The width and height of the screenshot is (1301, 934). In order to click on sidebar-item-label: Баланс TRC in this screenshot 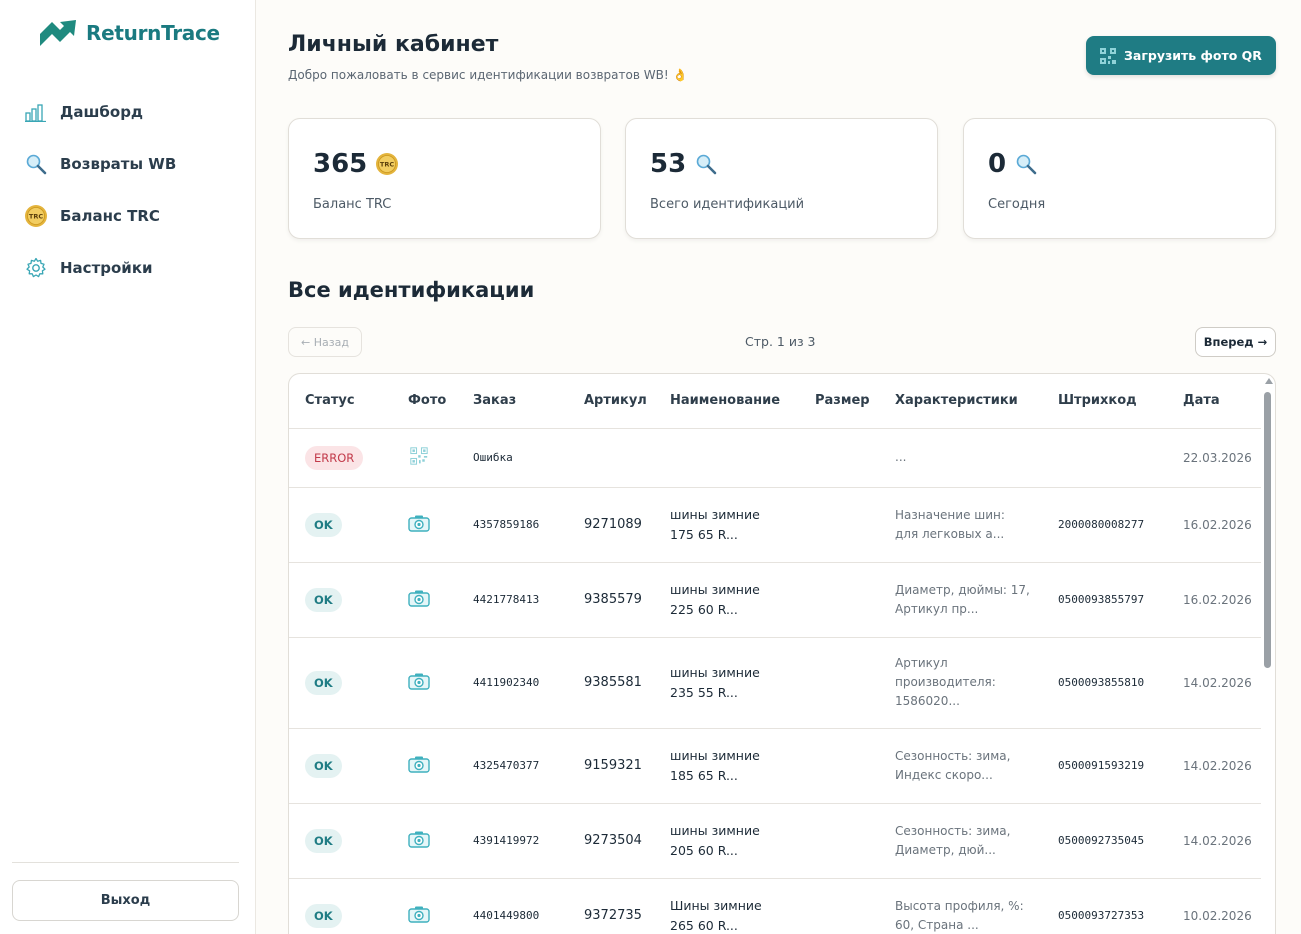, I will do `click(110, 216)`.